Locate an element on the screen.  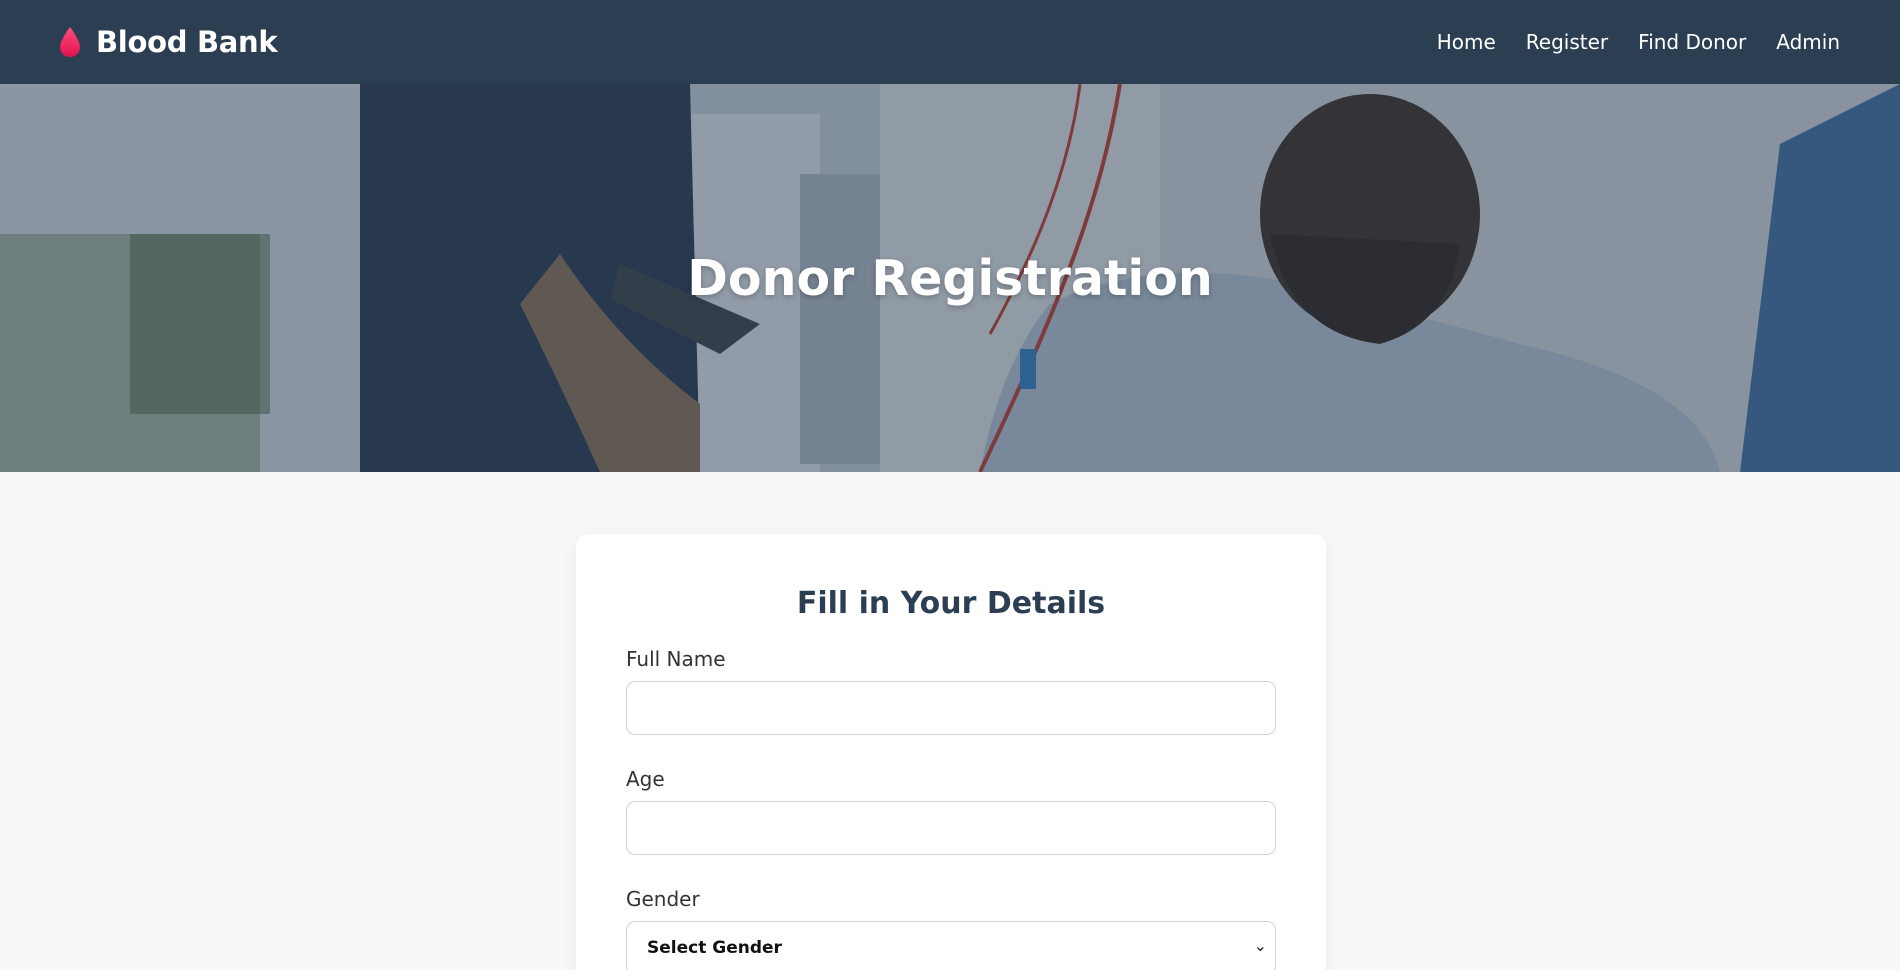
nav-link-admin: Admin is located at coordinates (1808, 42).